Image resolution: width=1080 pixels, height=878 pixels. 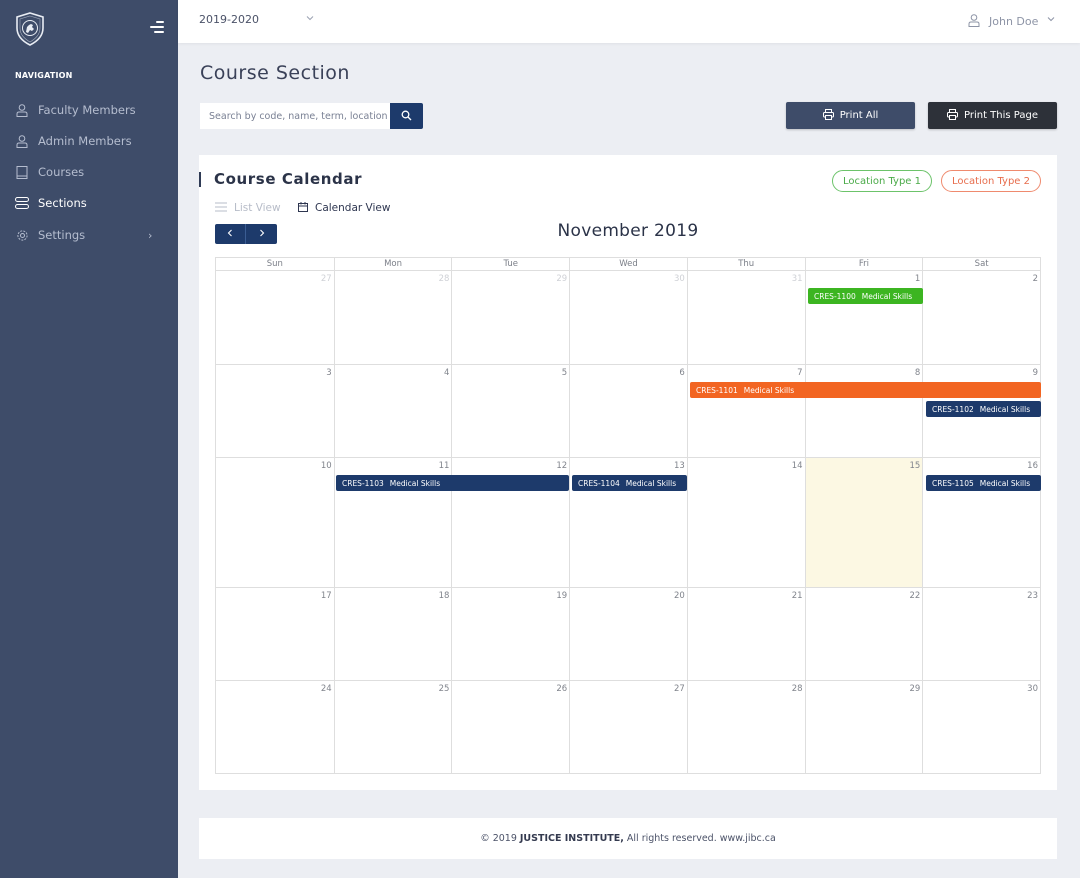 I want to click on copyright-prefix: © 2019, so click(x=498, y=838).